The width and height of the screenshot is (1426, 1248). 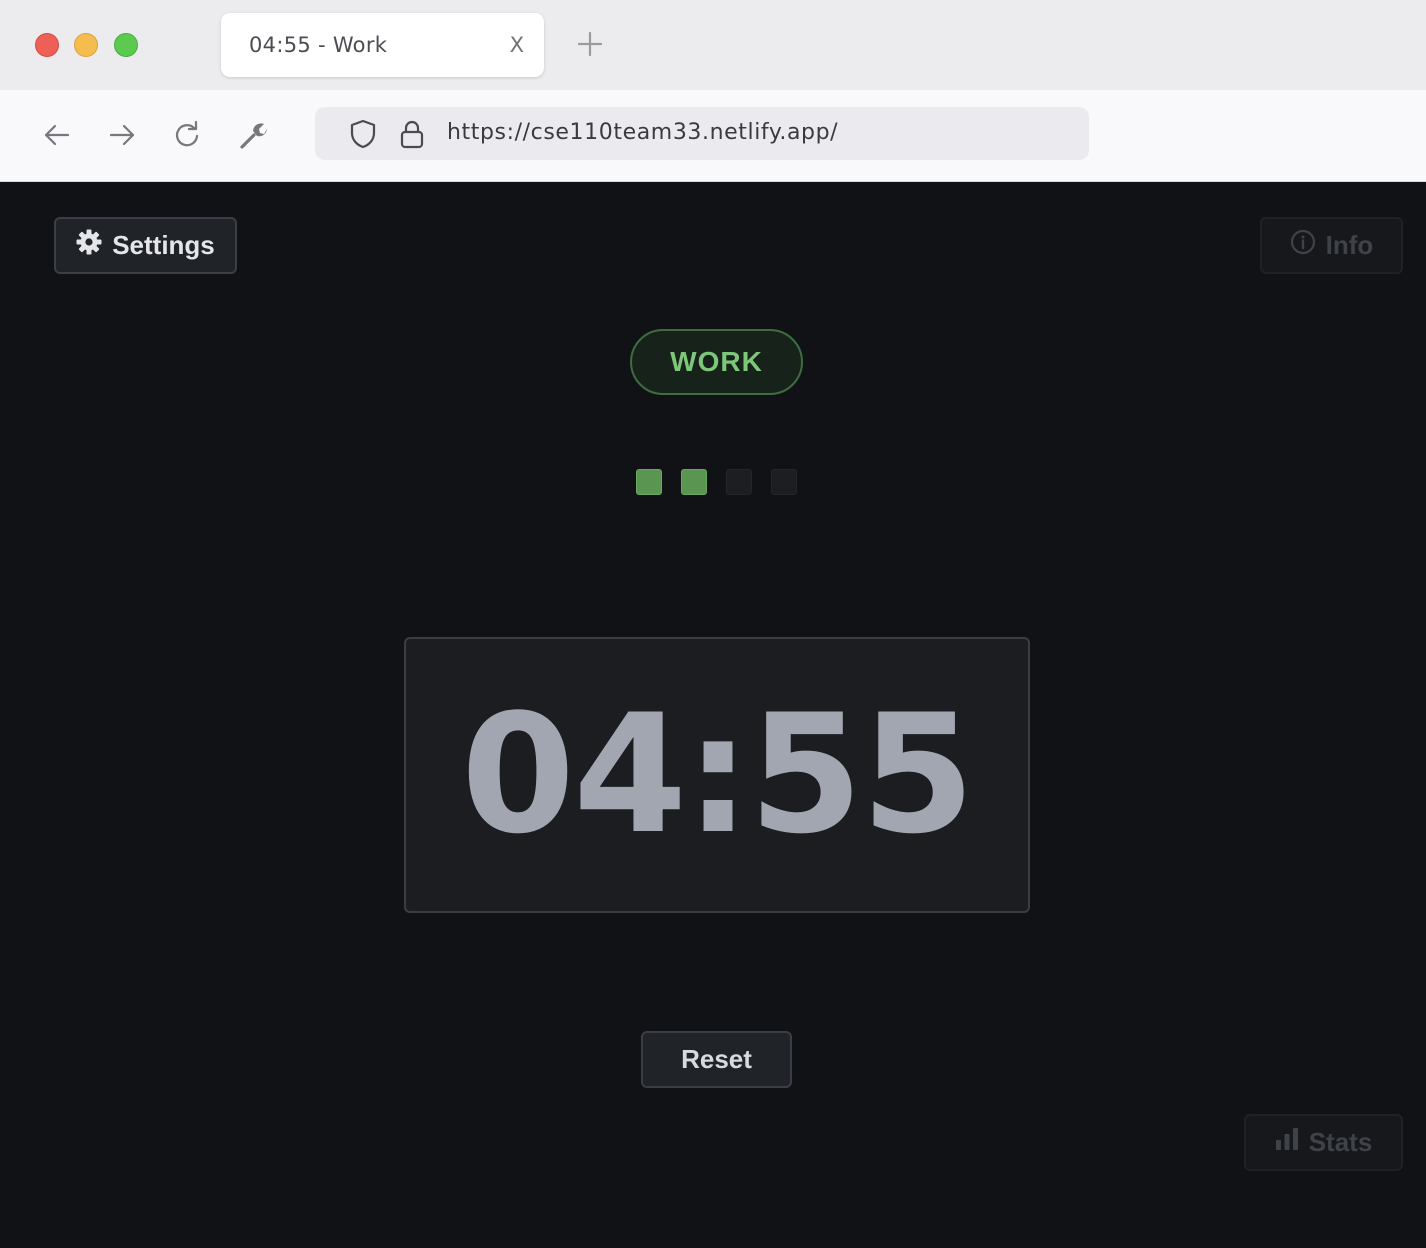 What do you see at coordinates (642, 132) in the screenshot?
I see `url-text: https://cse110team33.netlify.app/` at bounding box center [642, 132].